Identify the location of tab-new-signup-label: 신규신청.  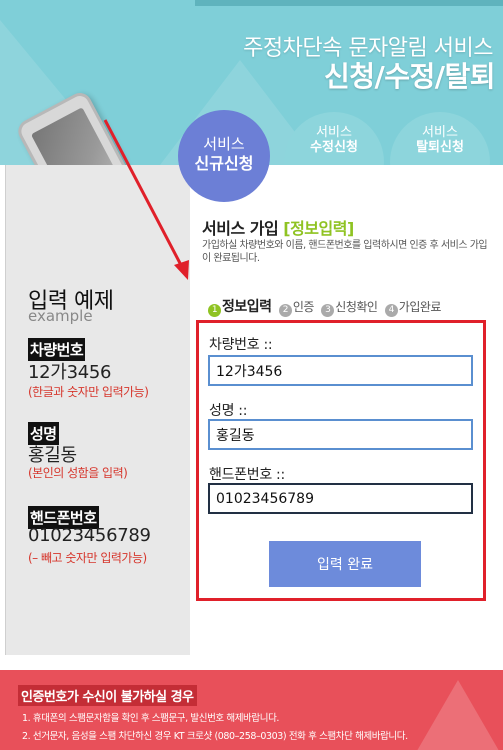
(224, 163).